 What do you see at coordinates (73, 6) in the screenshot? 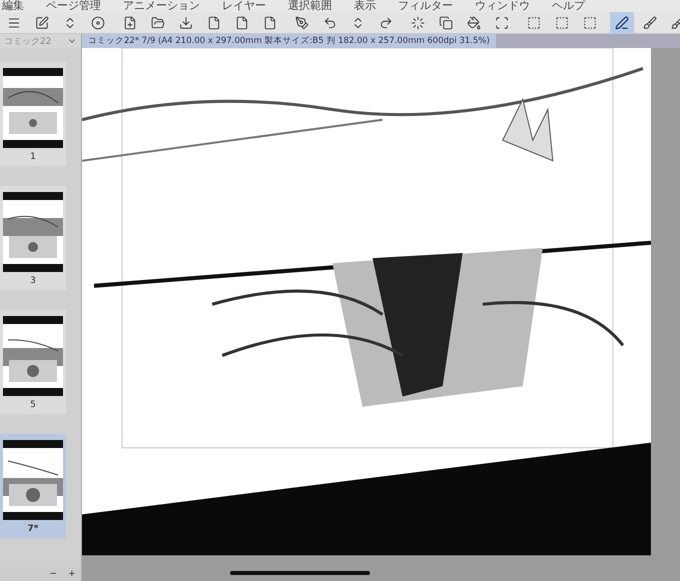
I see `menu-item: ページ管理` at bounding box center [73, 6].